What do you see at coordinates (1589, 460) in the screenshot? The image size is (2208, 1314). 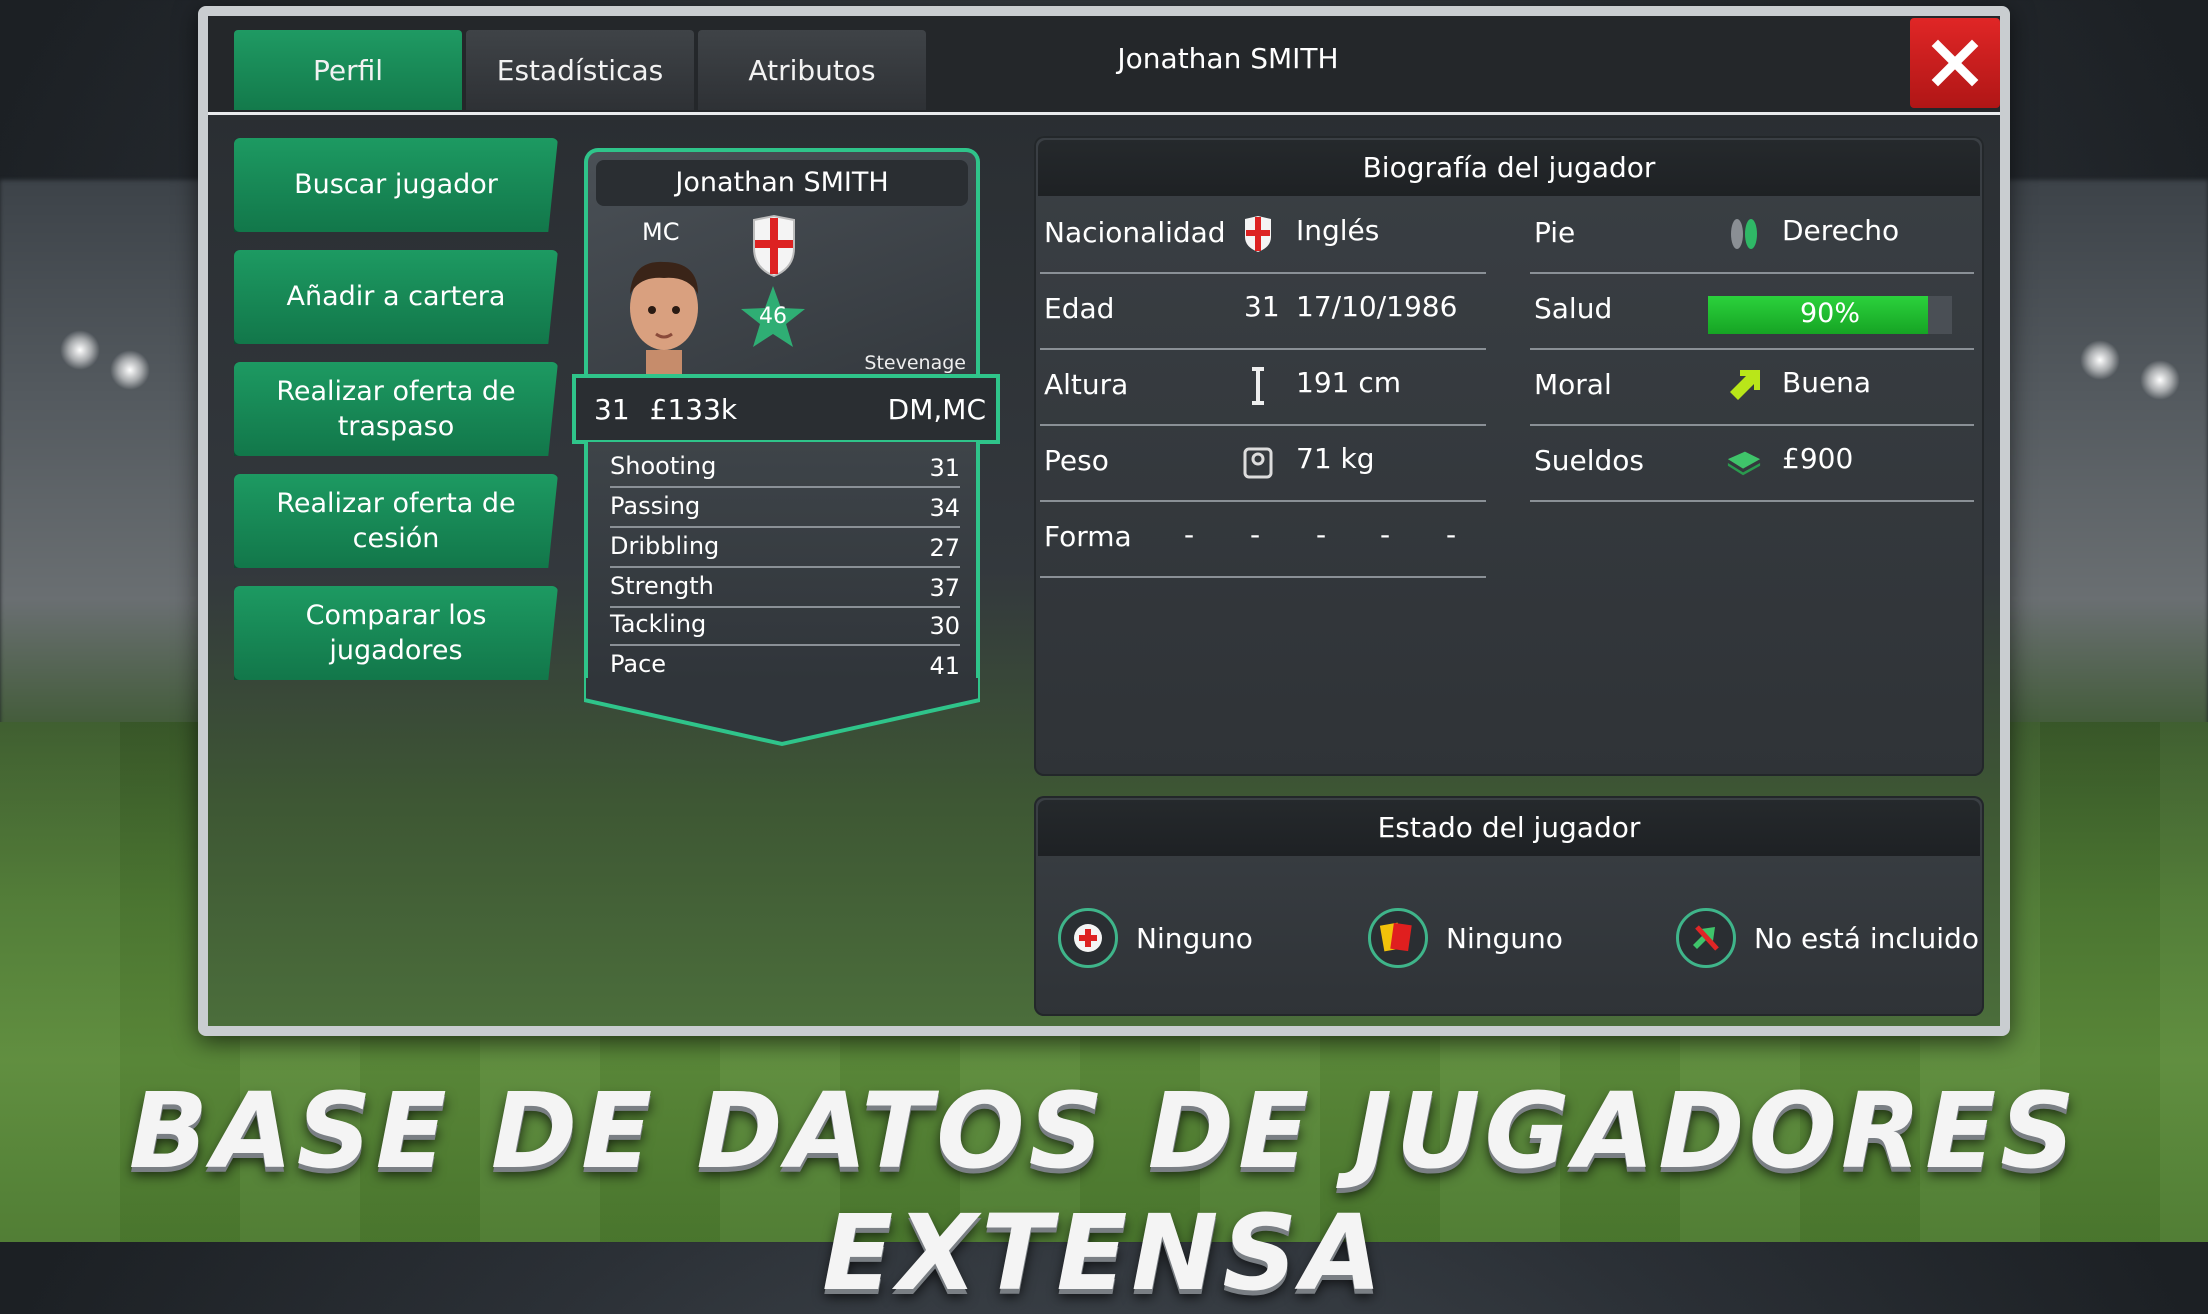 I see `bio-label: Sueldos` at bounding box center [1589, 460].